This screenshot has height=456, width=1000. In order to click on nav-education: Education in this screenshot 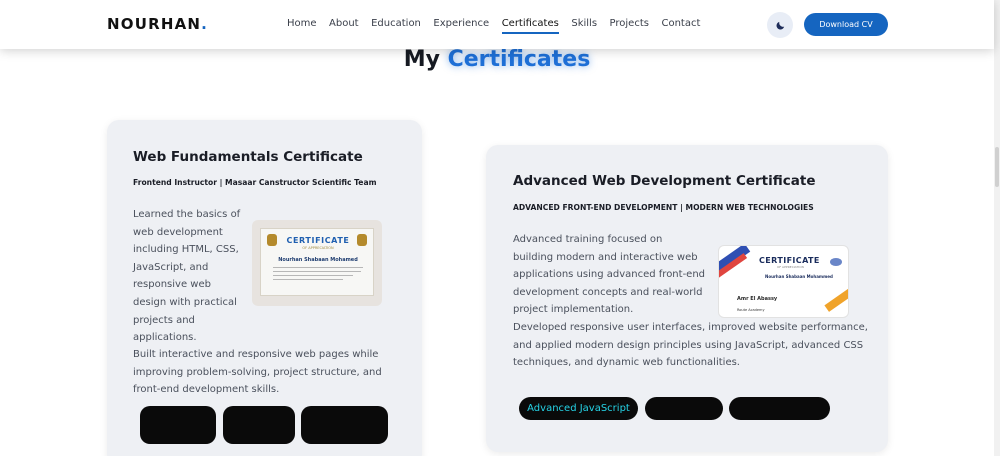, I will do `click(396, 23)`.